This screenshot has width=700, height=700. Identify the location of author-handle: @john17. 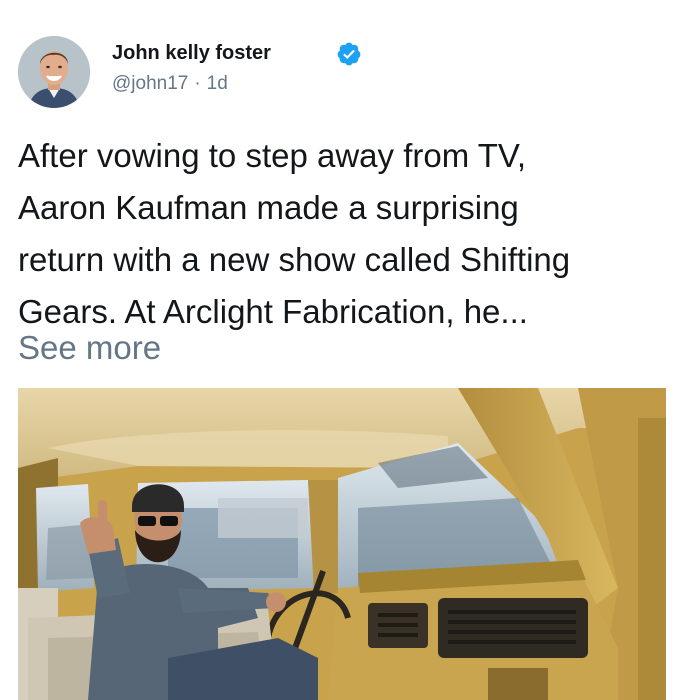
(150, 83).